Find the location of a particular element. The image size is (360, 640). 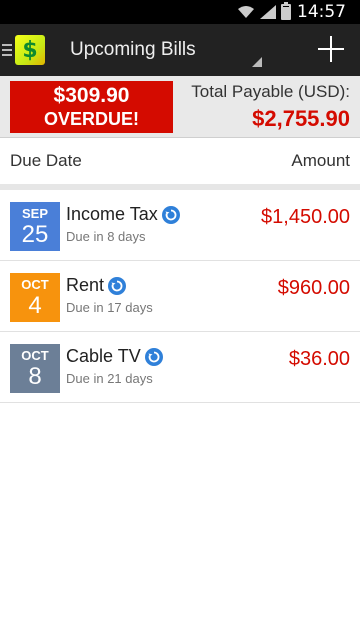

bill-info: Cable TV Due in 21 days is located at coordinates (114, 365).